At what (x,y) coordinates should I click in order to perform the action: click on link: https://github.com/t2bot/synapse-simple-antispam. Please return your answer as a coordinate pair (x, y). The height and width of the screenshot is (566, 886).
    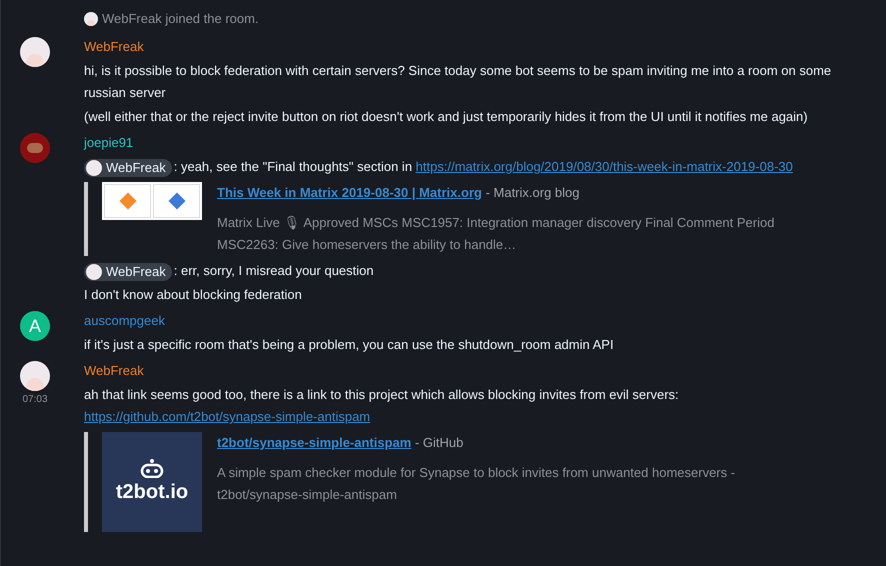
    Looking at the image, I should click on (227, 416).